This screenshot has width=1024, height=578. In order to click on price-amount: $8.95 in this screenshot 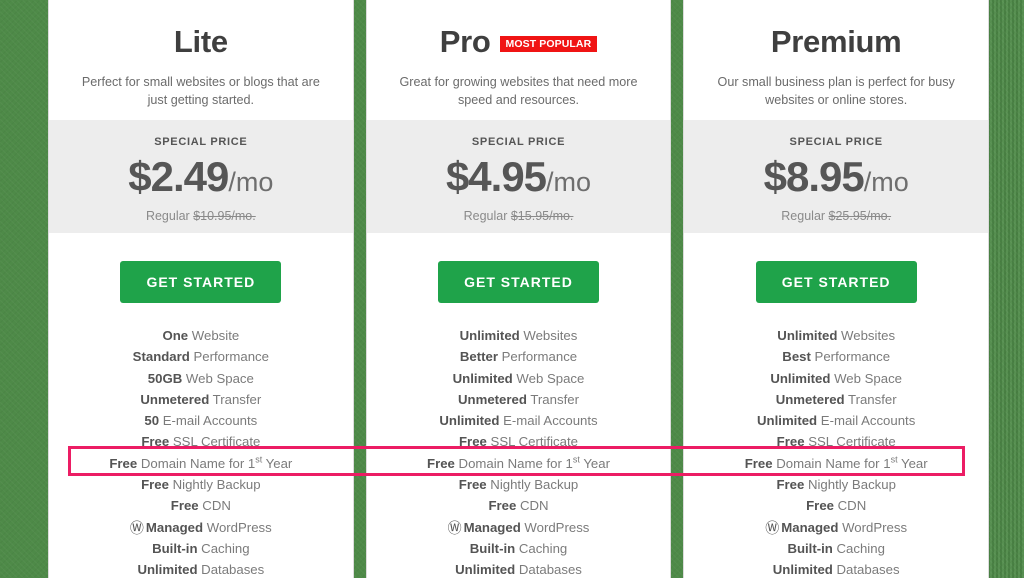, I will do `click(814, 176)`.